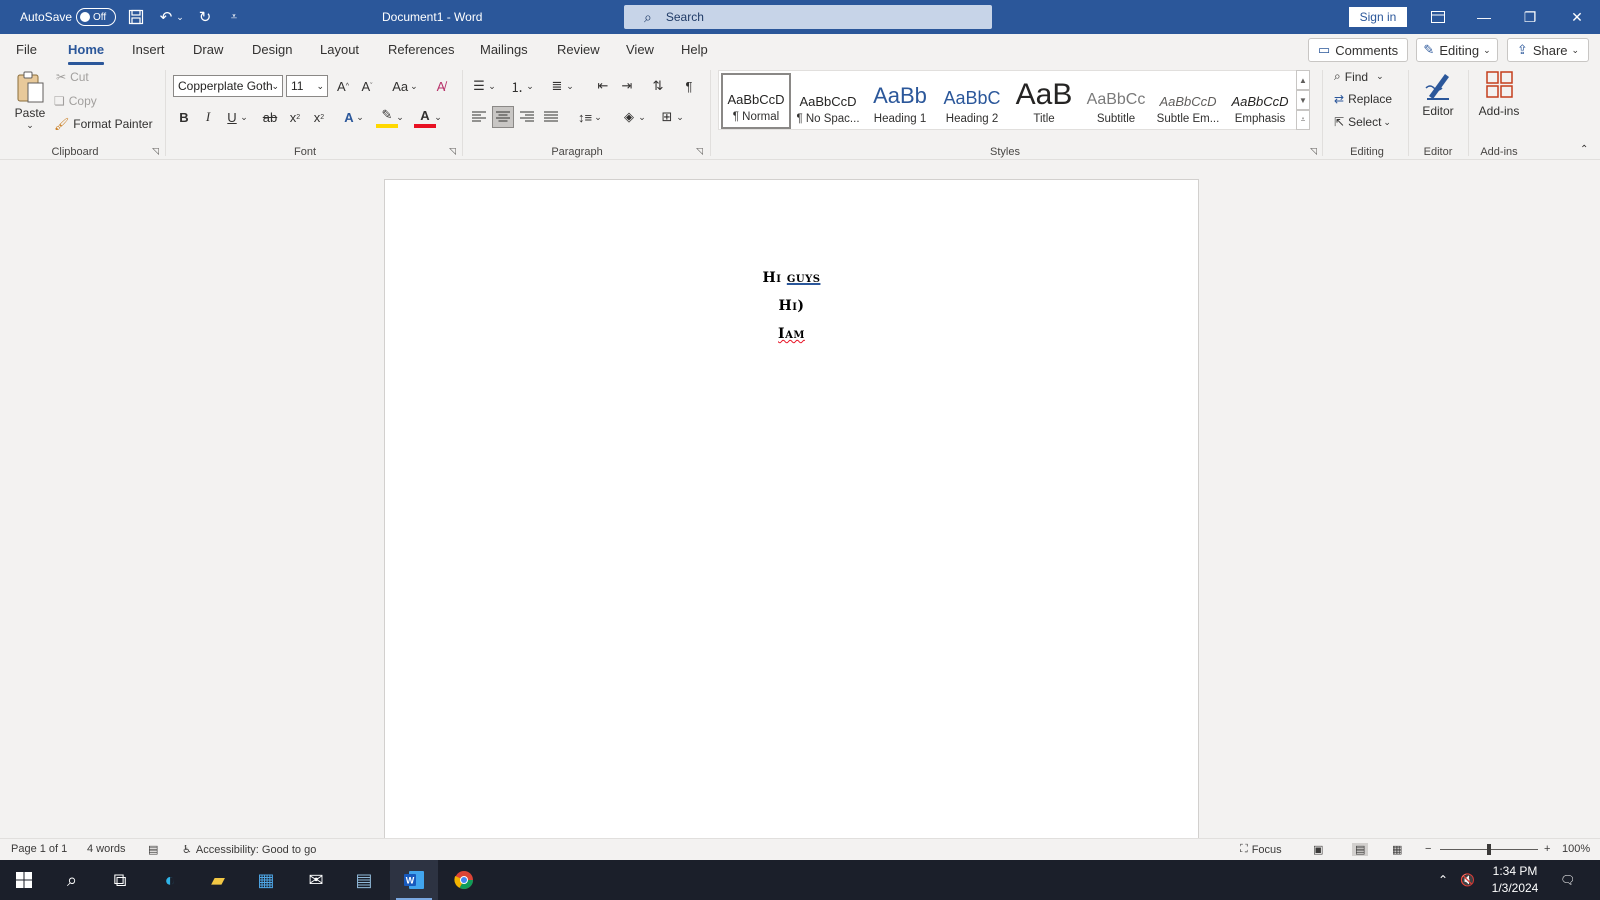 This screenshot has width=1600, height=900. I want to click on editor-button: Editor, so click(1438, 93).